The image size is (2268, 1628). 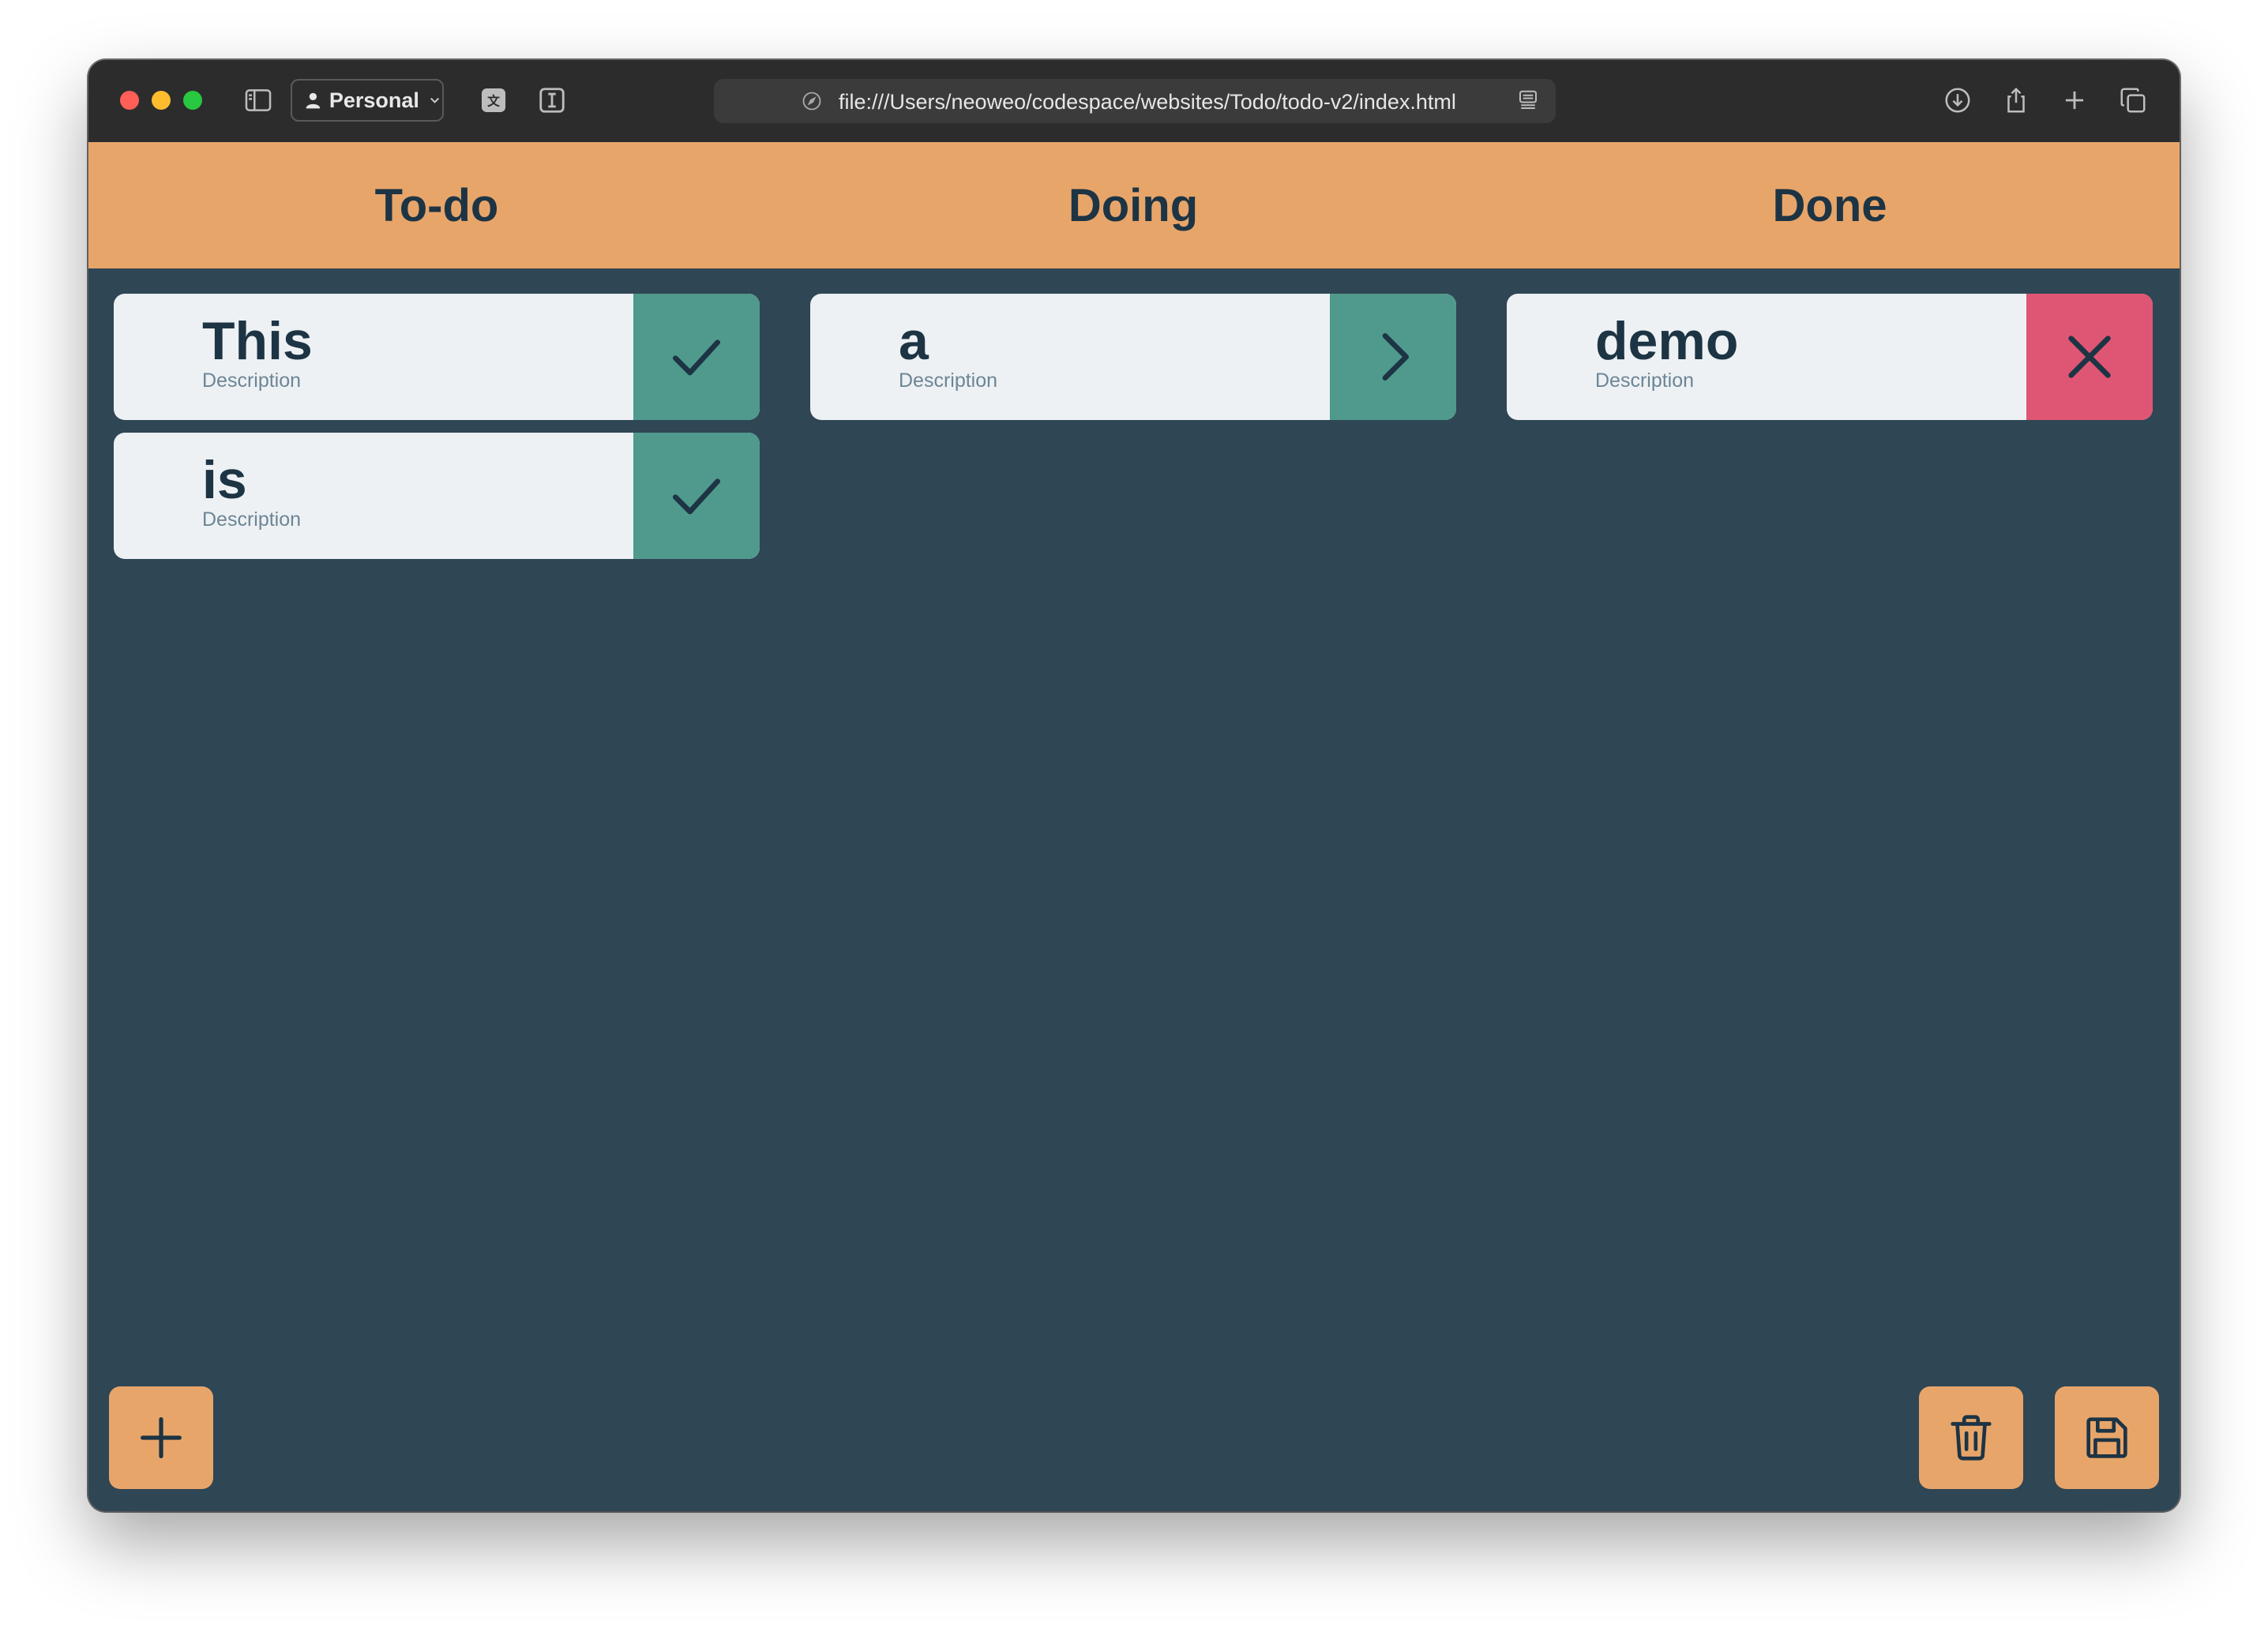 I want to click on trash-icon, so click(x=1971, y=1438).